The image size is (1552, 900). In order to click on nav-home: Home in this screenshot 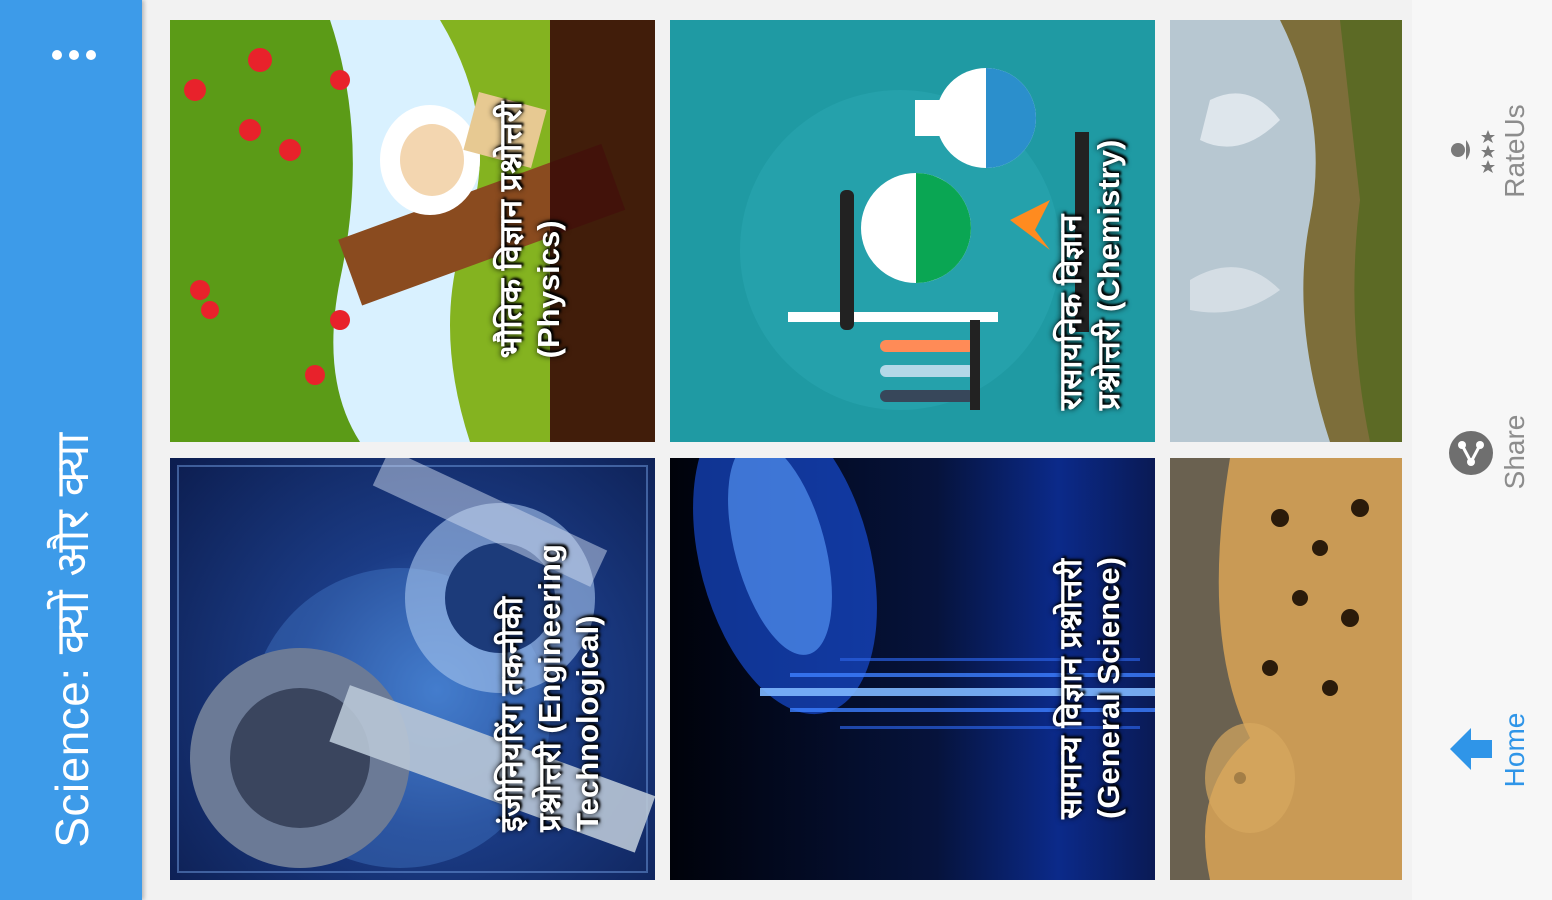, I will do `click(1482, 750)`.